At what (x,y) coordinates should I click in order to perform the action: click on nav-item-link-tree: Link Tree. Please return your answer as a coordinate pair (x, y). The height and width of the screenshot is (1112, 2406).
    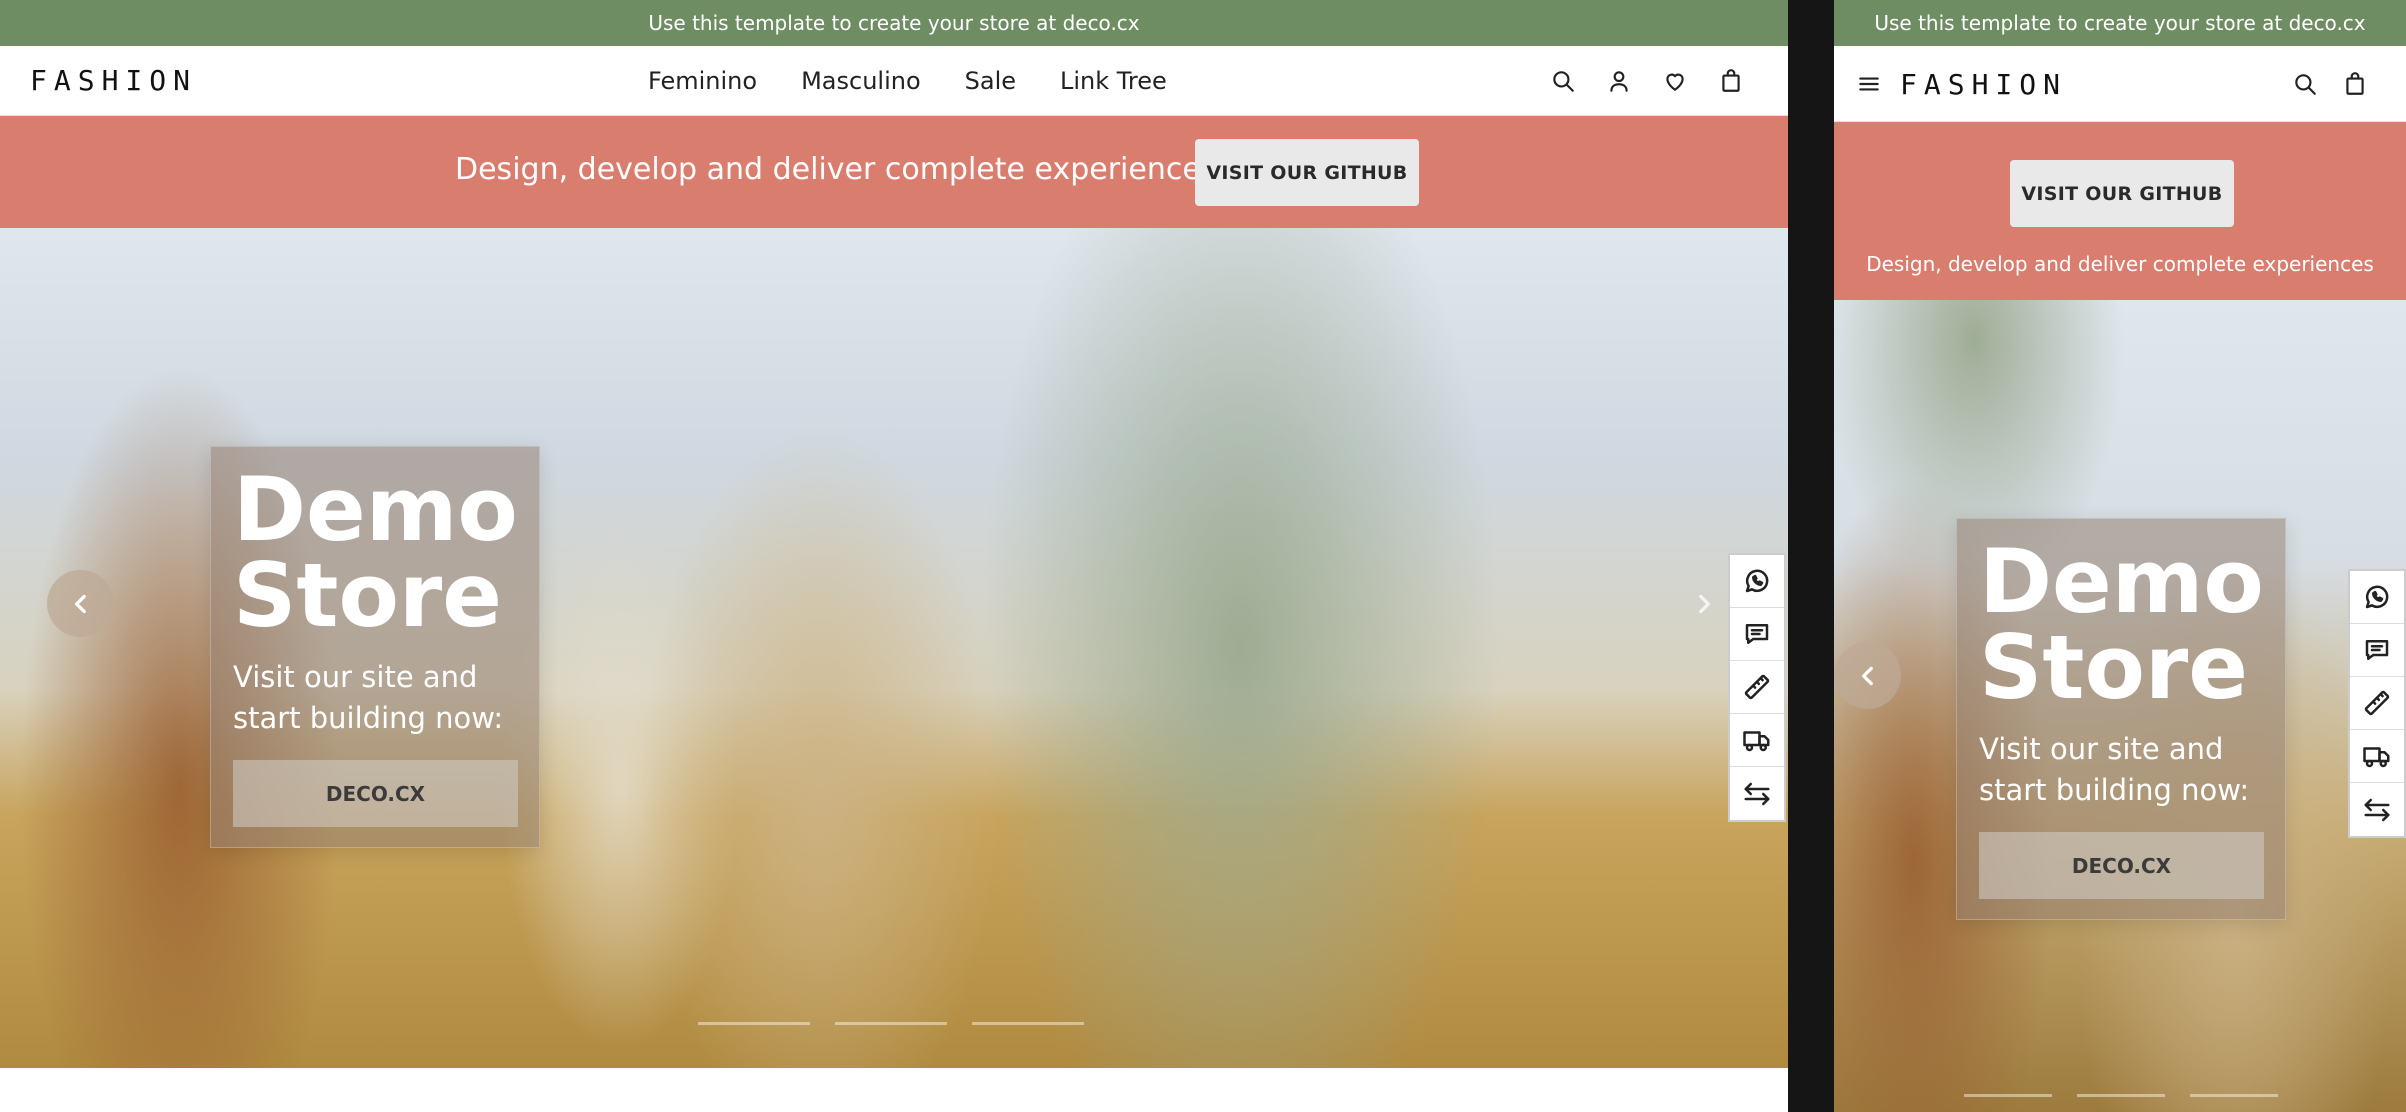
    Looking at the image, I should click on (1113, 81).